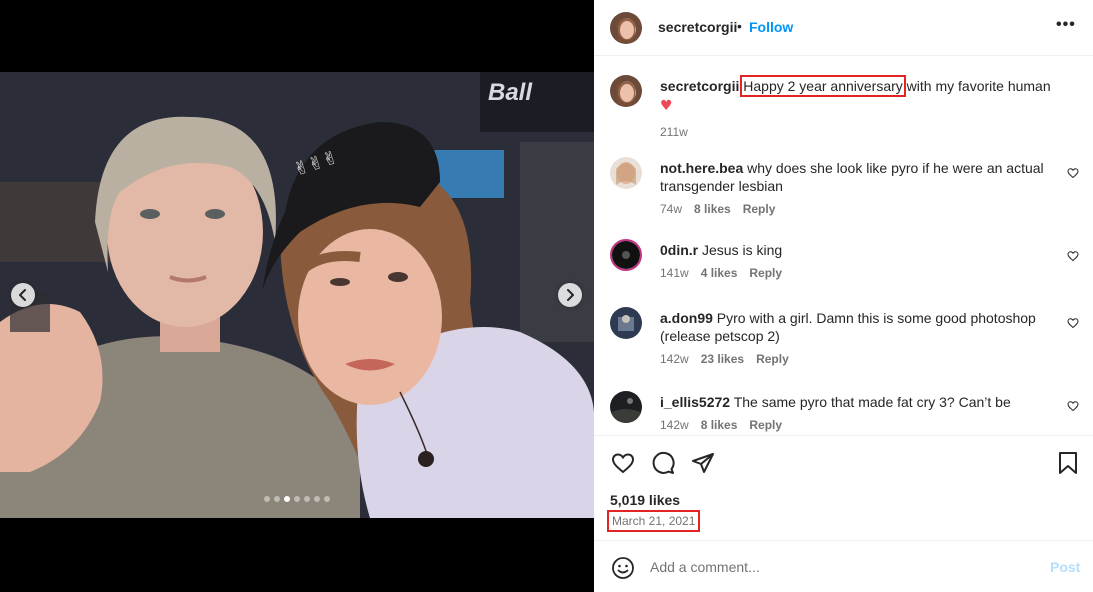 This screenshot has width=1093, height=592. I want to click on comment-username: not.here.bea, so click(701, 168).